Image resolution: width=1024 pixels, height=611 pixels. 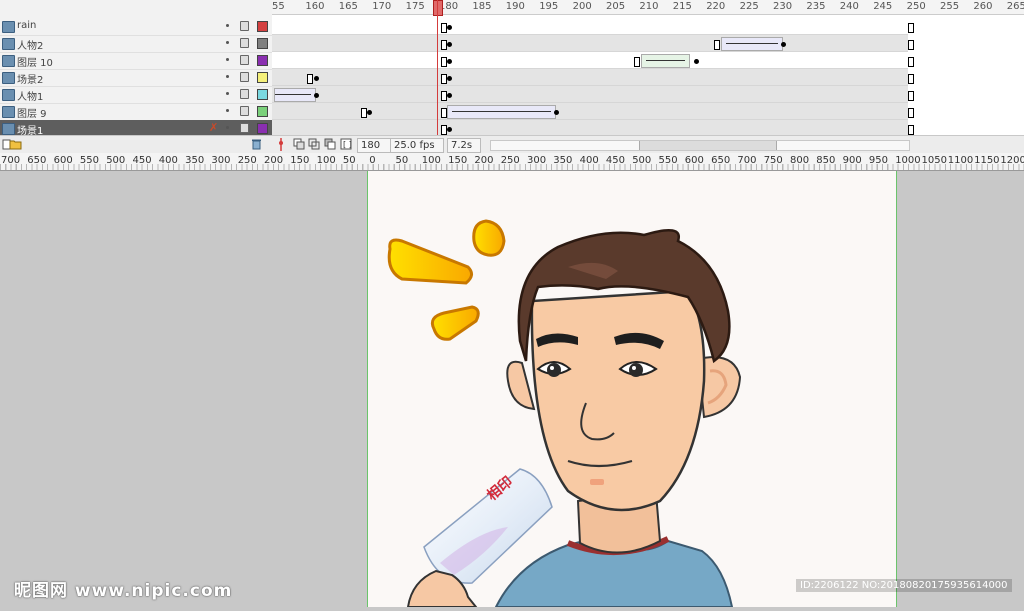 What do you see at coordinates (281, 144) in the screenshot?
I see `center-frame-icon` at bounding box center [281, 144].